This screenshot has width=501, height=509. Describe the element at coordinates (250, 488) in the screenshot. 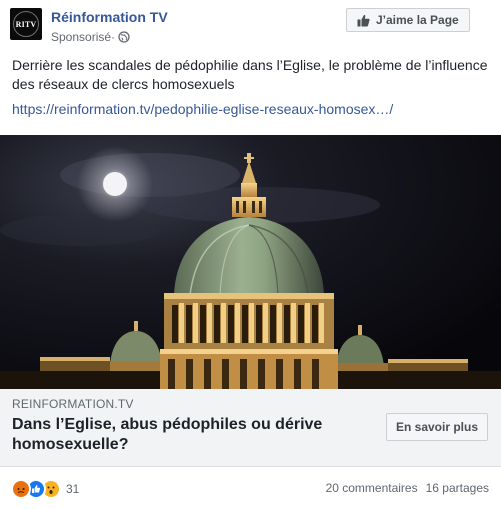

I see `post-footer: 31 20 commentaires 16 partages` at that location.